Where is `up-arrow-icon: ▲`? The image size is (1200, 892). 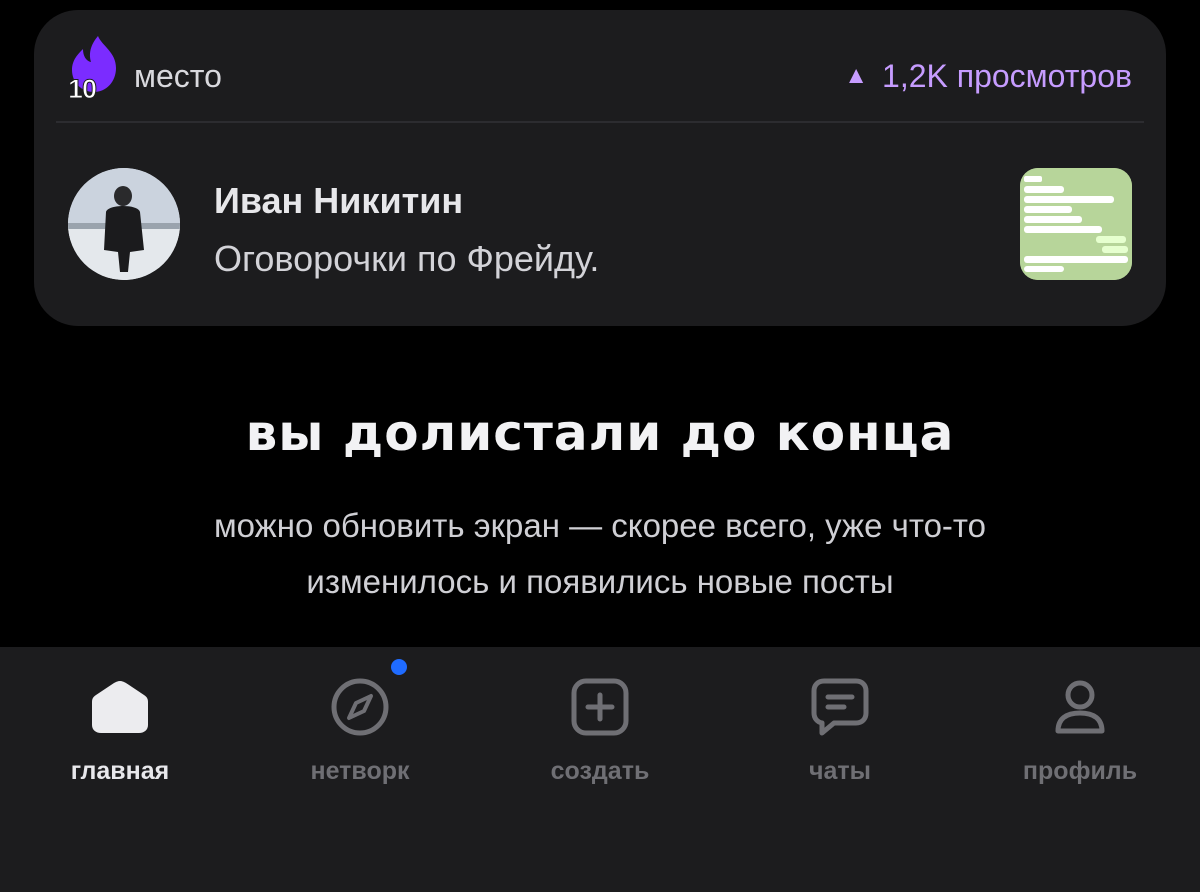 up-arrow-icon: ▲ is located at coordinates (856, 75).